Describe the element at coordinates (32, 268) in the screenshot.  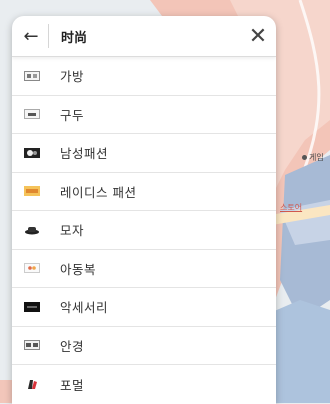
I see `kids-clothing-thumb-icon` at that location.